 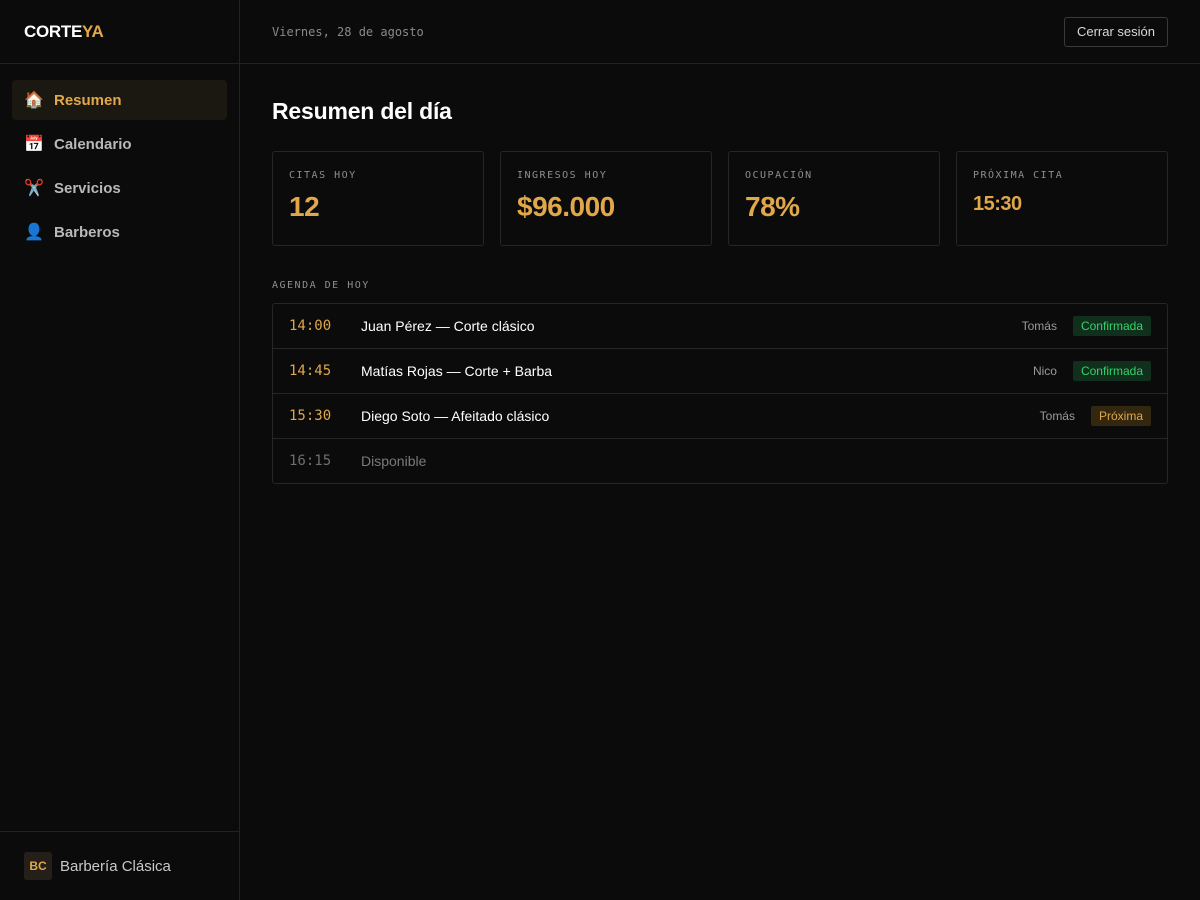 I want to click on sidebar-item-label: Calendario, so click(x=93, y=144).